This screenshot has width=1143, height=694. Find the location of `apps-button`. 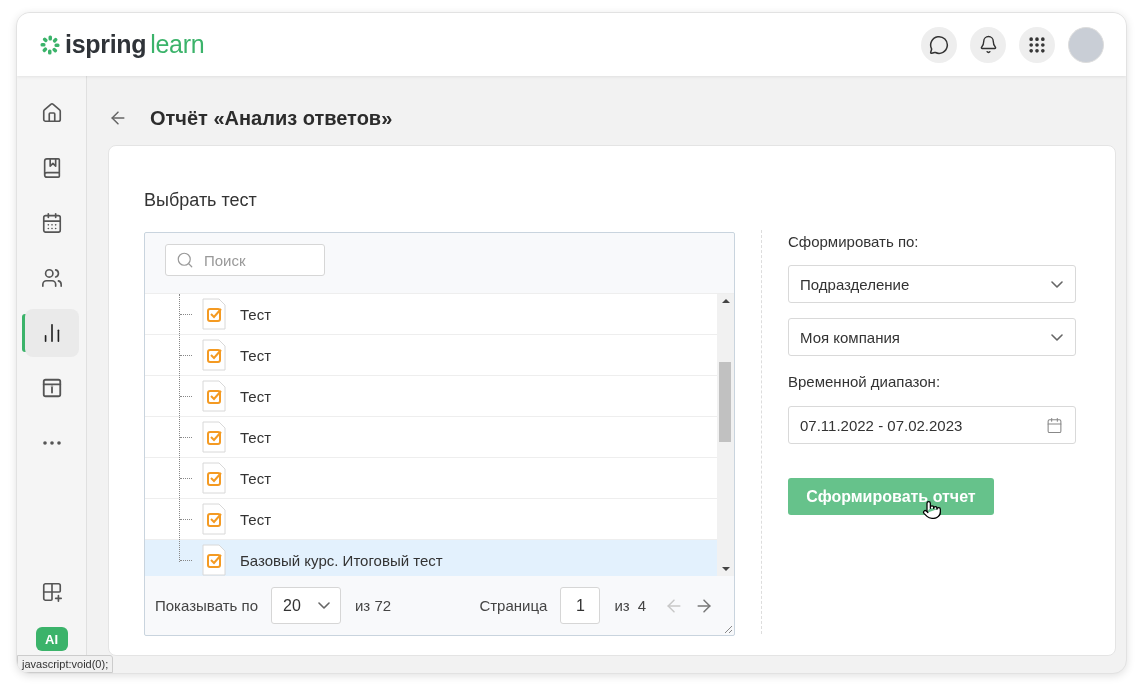

apps-button is located at coordinates (1037, 44).